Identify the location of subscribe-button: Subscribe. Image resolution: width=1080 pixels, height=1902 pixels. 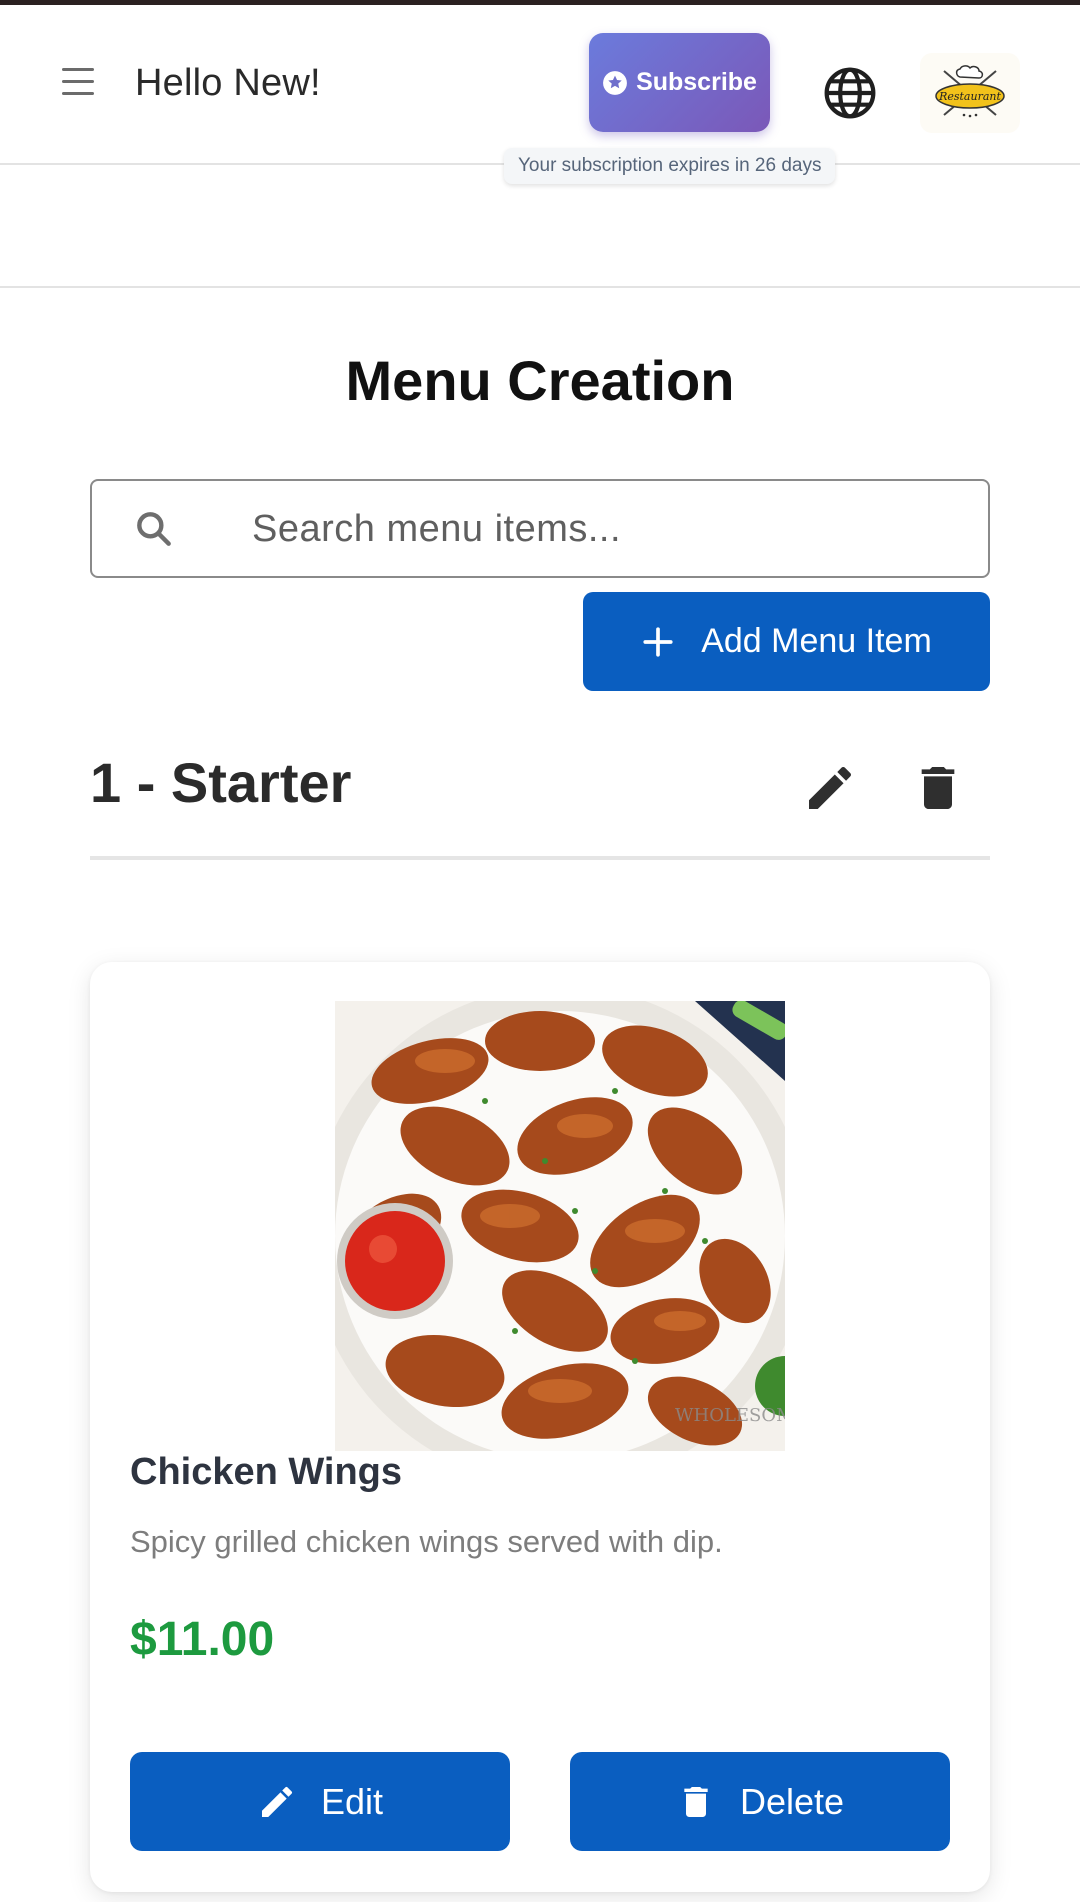
(679, 82).